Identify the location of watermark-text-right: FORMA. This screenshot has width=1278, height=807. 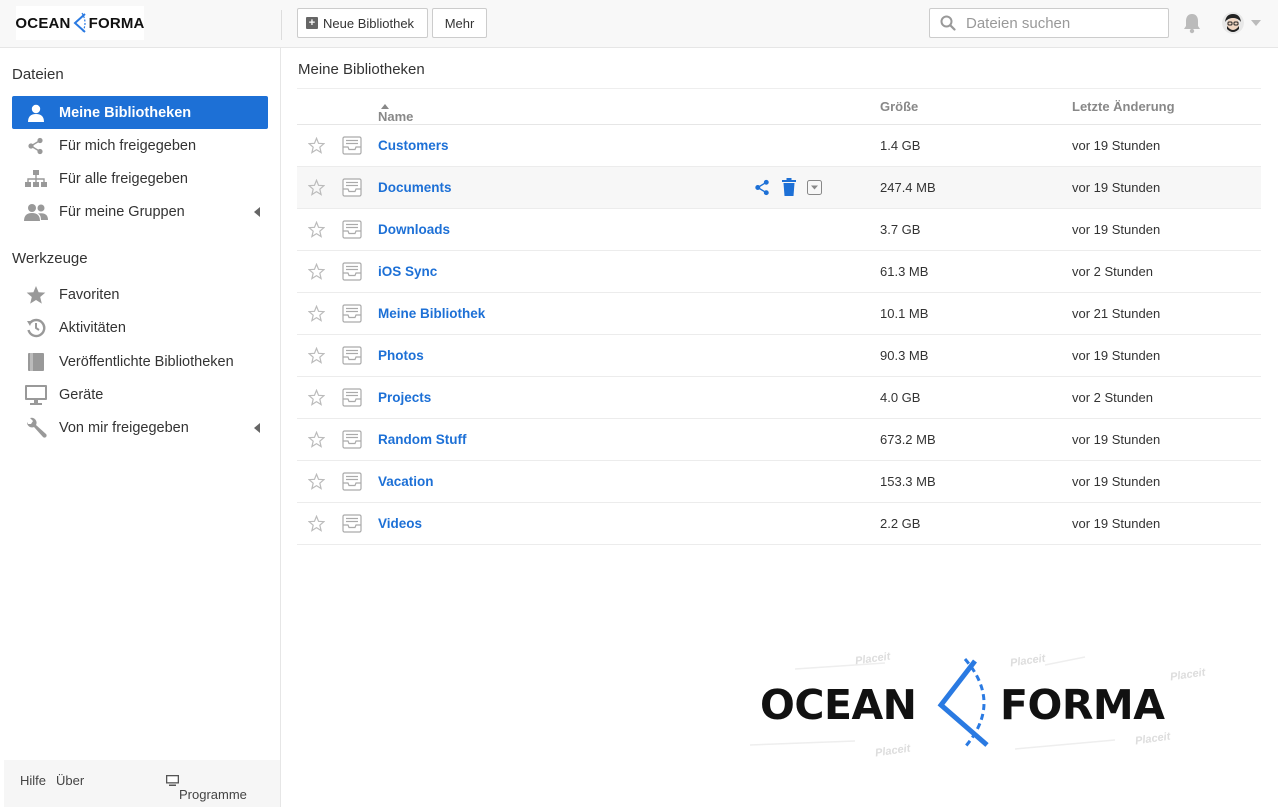
(1082, 705).